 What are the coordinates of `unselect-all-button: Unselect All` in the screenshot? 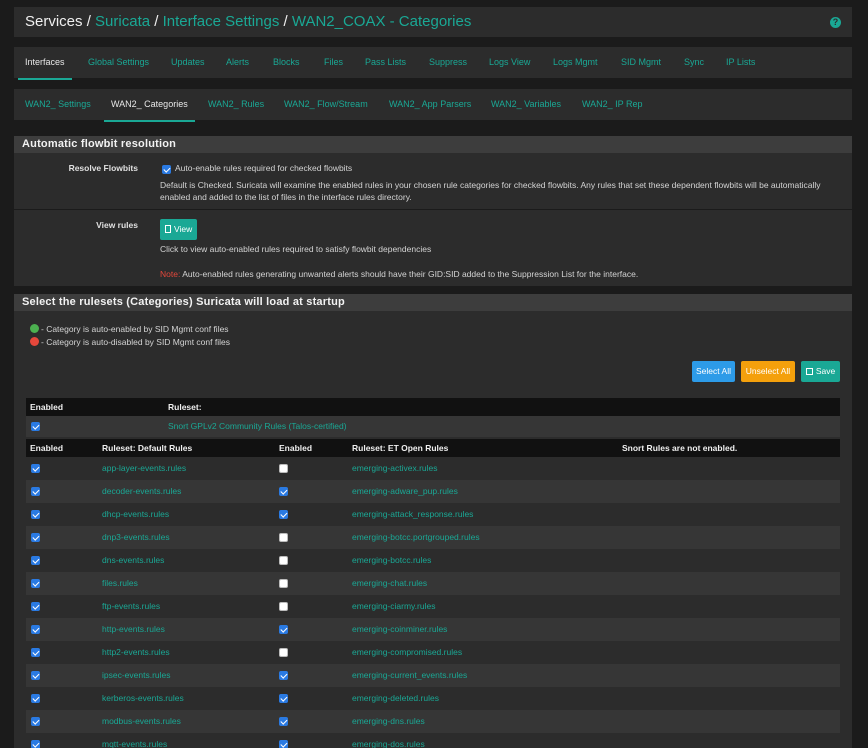 It's located at (768, 371).